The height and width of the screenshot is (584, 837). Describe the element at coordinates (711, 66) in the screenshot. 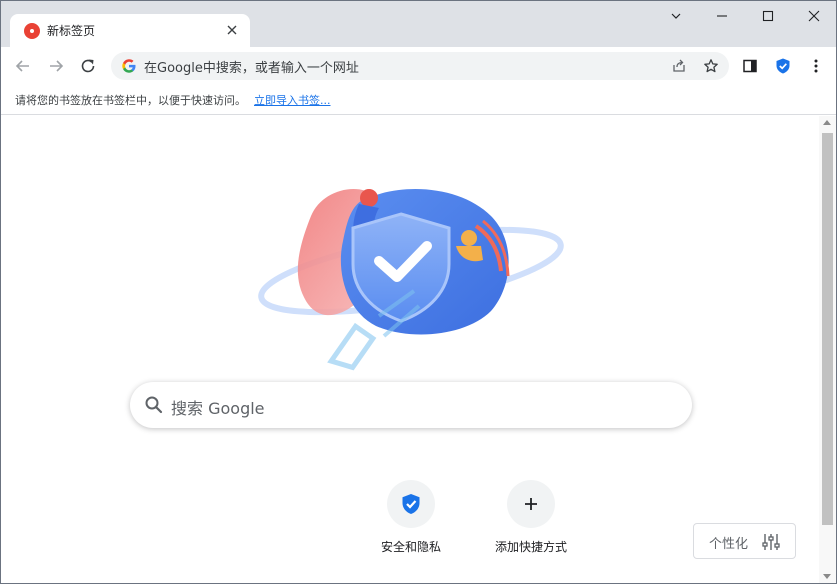

I see `star-icon` at that location.